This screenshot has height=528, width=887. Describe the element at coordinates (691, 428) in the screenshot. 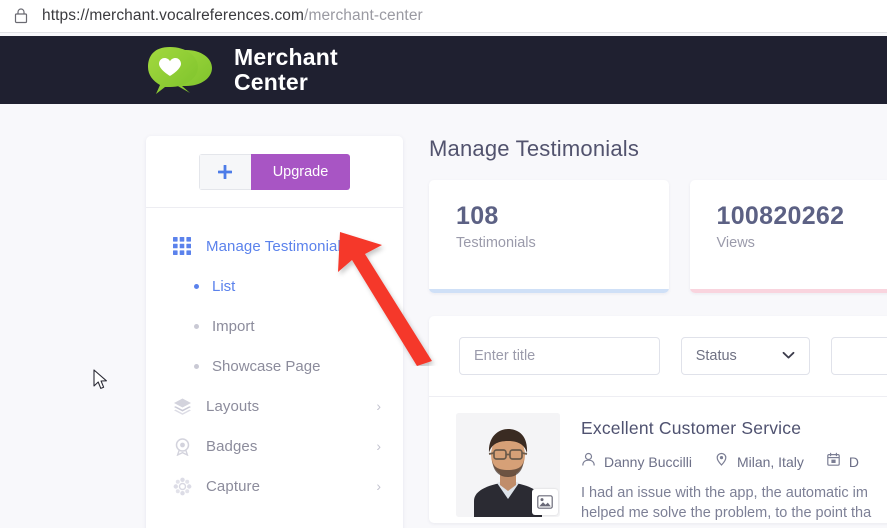

I see `testimonial-title: Excellent Customer Service` at that location.